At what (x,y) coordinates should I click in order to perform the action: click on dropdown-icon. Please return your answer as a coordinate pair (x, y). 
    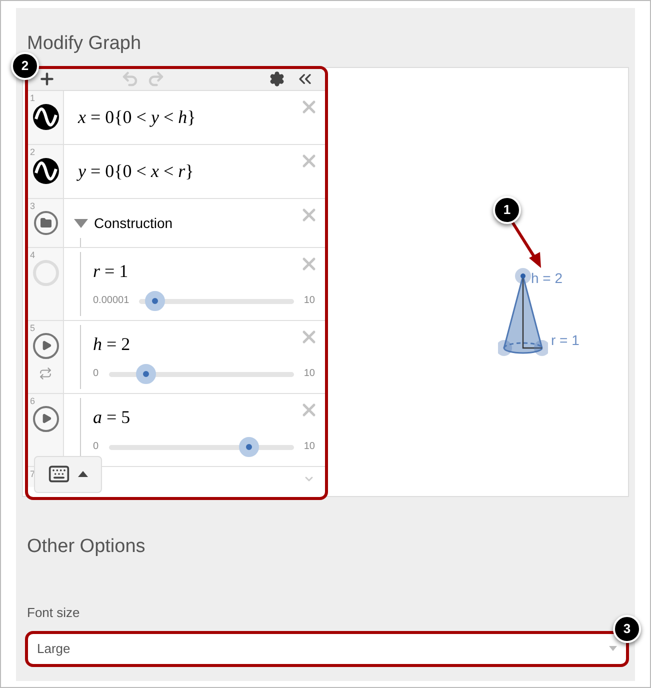
    Looking at the image, I should click on (613, 648).